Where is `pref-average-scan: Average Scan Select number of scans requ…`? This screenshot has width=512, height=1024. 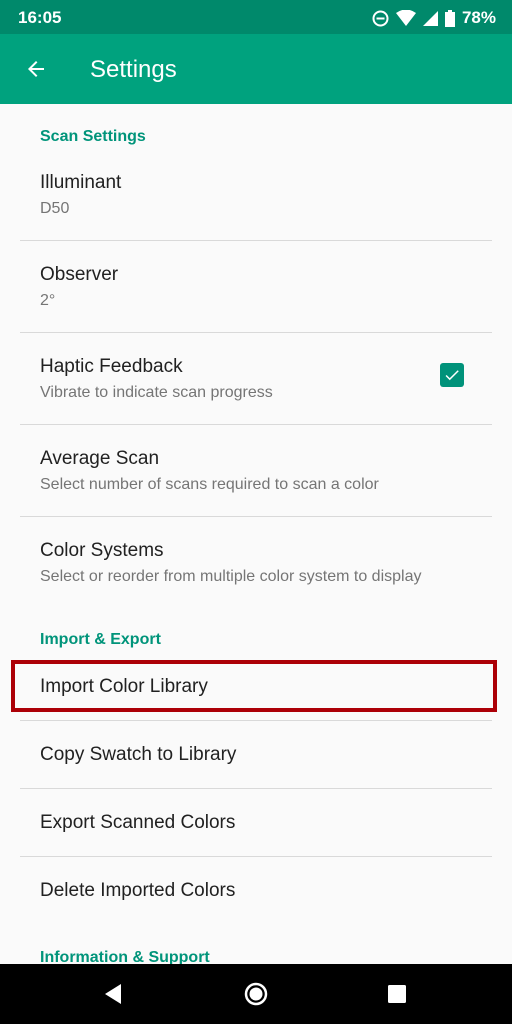
pref-average-scan: Average Scan Select number of scans requ… is located at coordinates (256, 470).